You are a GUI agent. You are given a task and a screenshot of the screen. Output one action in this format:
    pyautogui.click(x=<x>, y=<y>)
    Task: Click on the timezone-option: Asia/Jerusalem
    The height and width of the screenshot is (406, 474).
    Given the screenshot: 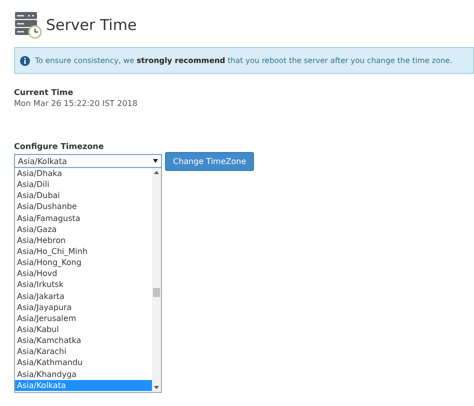 What is the action you would take?
    pyautogui.click(x=83, y=318)
    